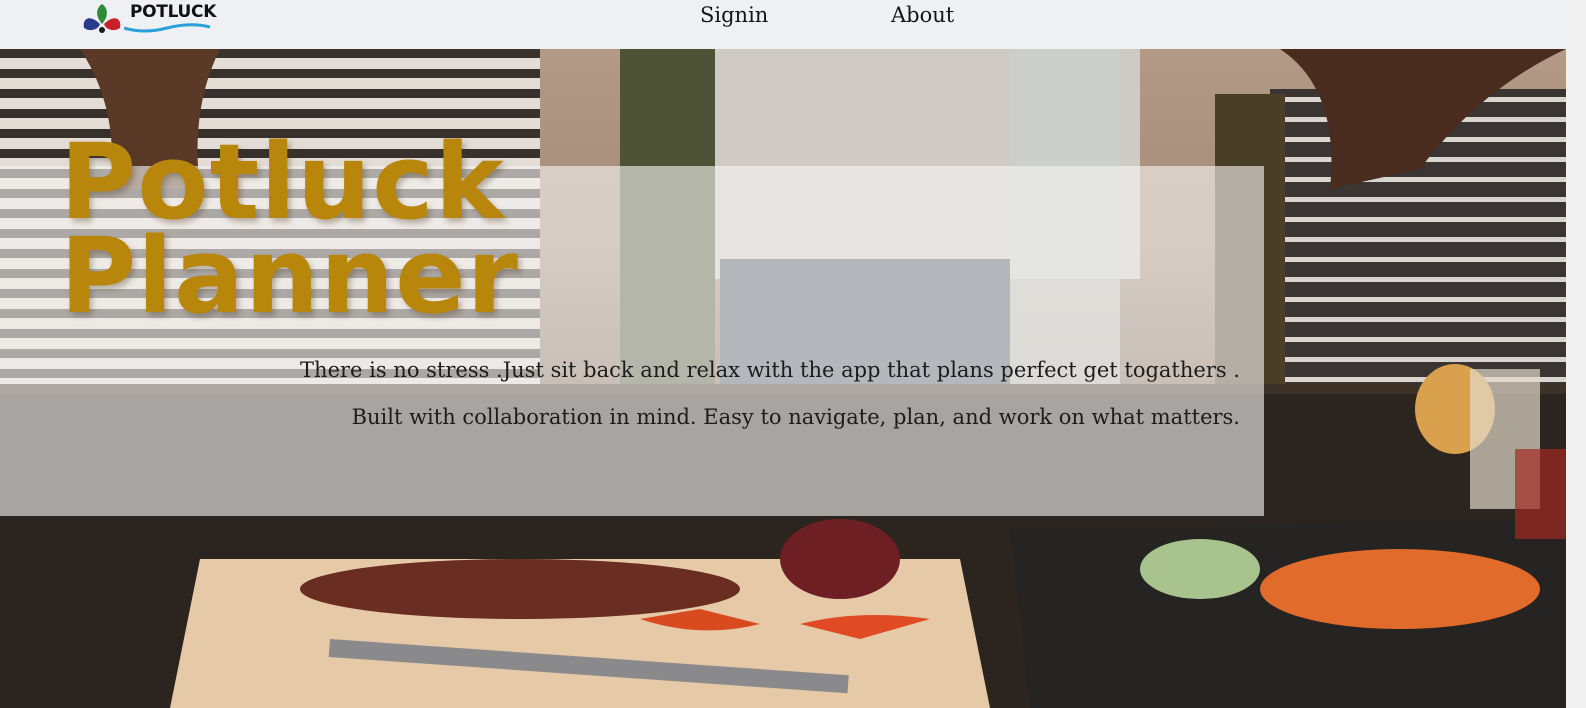 The width and height of the screenshot is (1586, 708). What do you see at coordinates (102, 18) in the screenshot?
I see `logo-icon` at bounding box center [102, 18].